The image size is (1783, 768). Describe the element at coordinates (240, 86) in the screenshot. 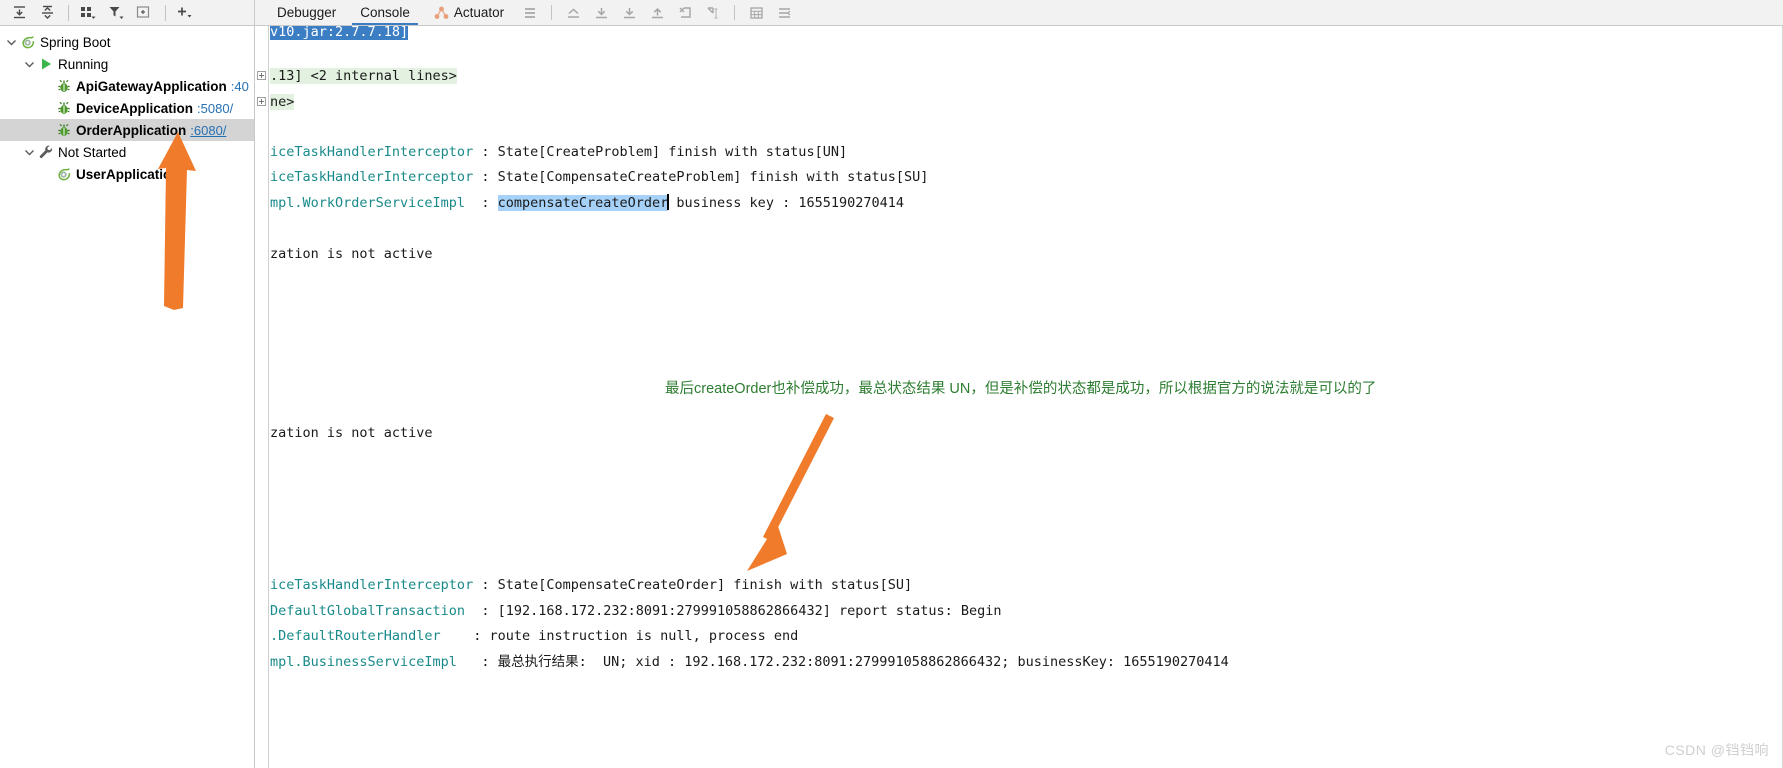

I see `tree-item-port-link: :40` at that location.